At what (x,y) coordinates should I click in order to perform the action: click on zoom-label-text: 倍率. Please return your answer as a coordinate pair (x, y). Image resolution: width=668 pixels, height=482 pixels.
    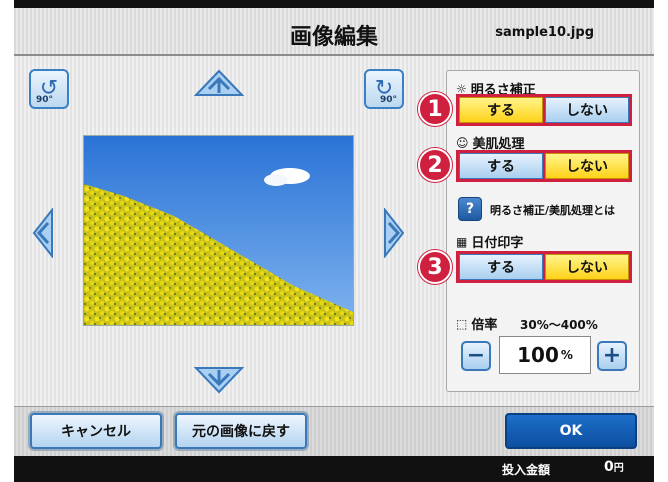
    Looking at the image, I should click on (484, 325).